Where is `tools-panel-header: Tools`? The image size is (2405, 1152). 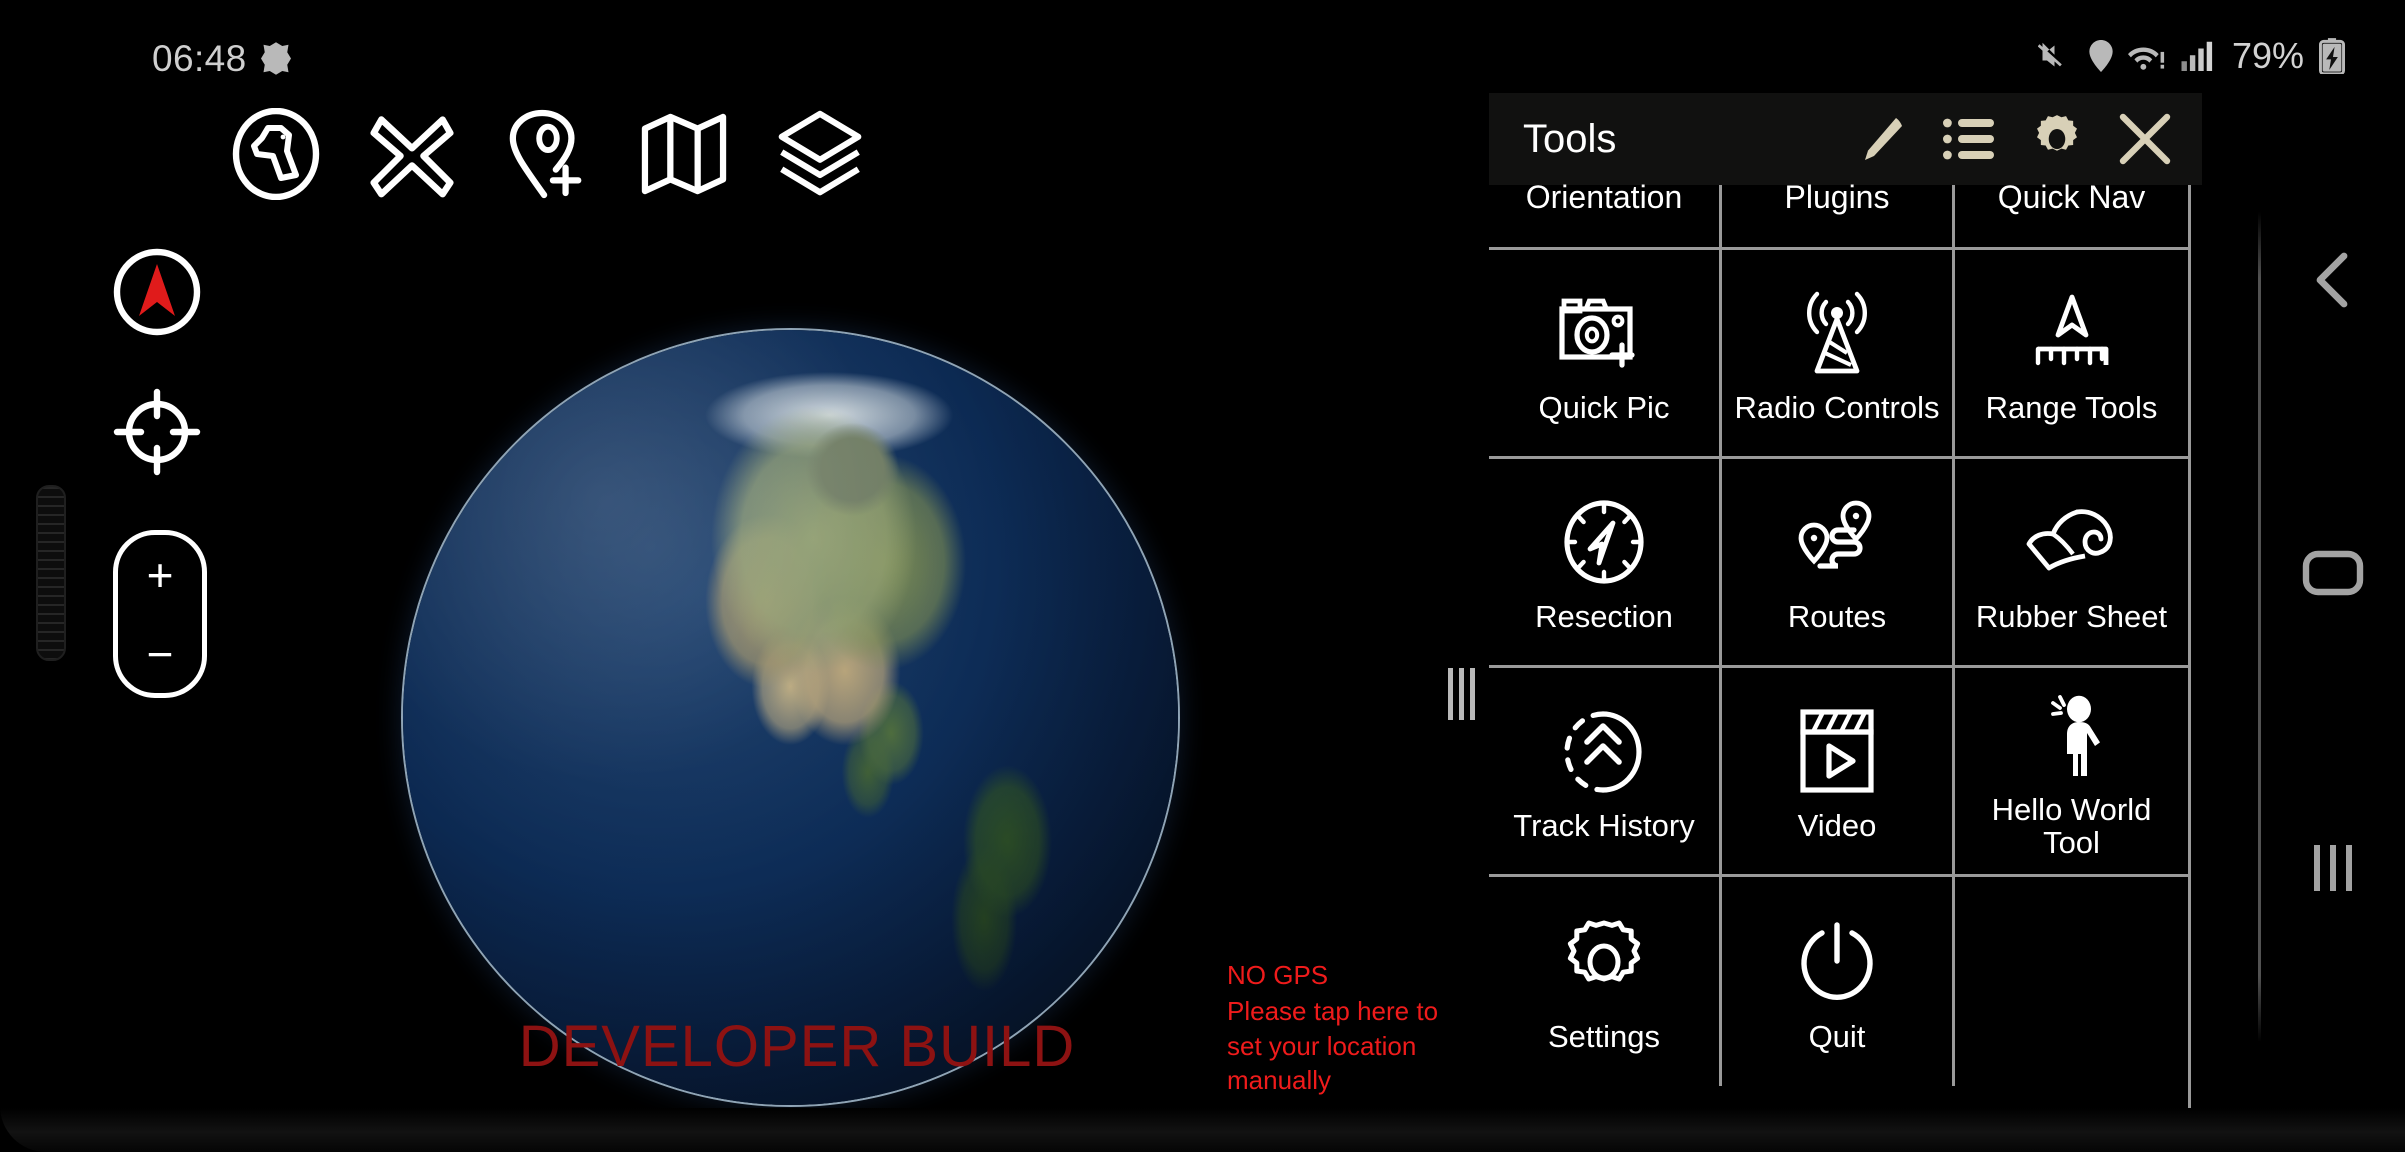 tools-panel-header: Tools is located at coordinates (1845, 139).